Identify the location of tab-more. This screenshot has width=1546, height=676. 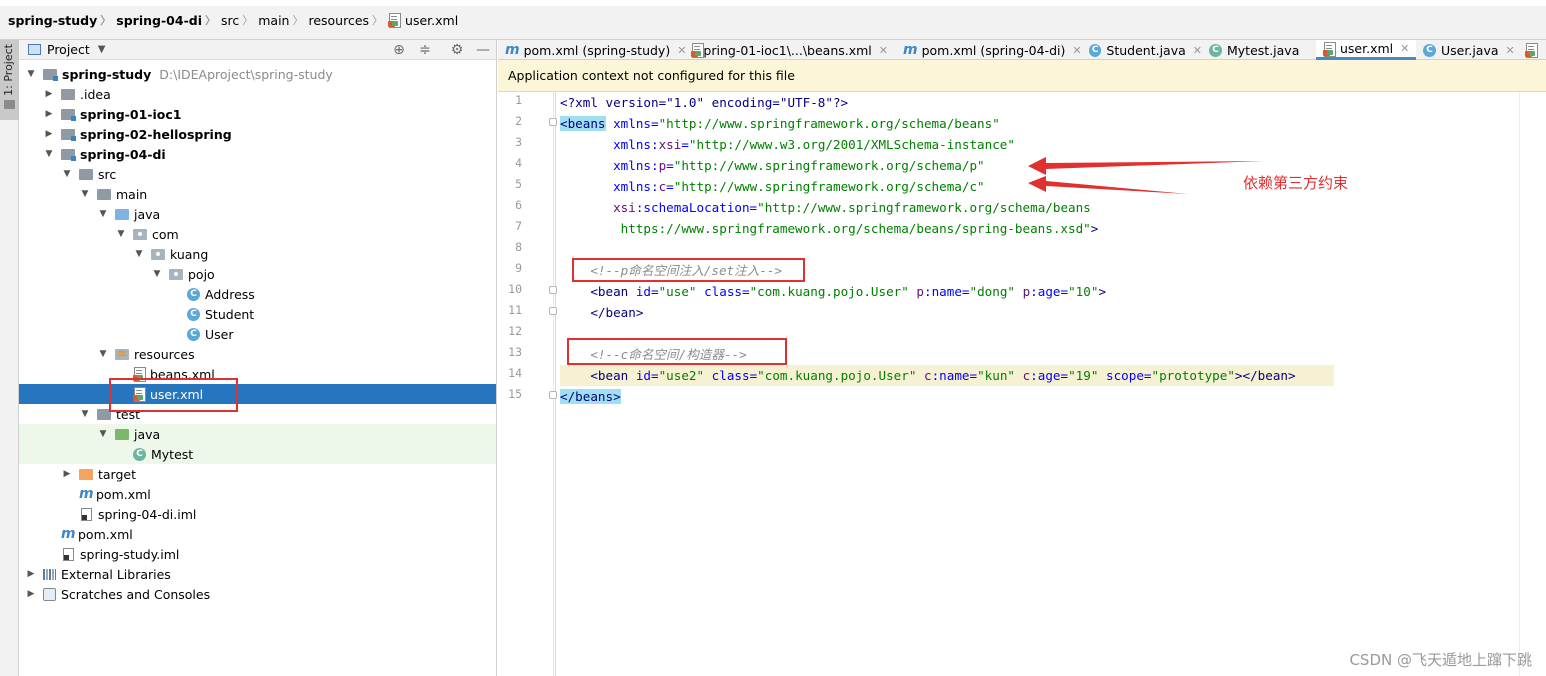
(1532, 50).